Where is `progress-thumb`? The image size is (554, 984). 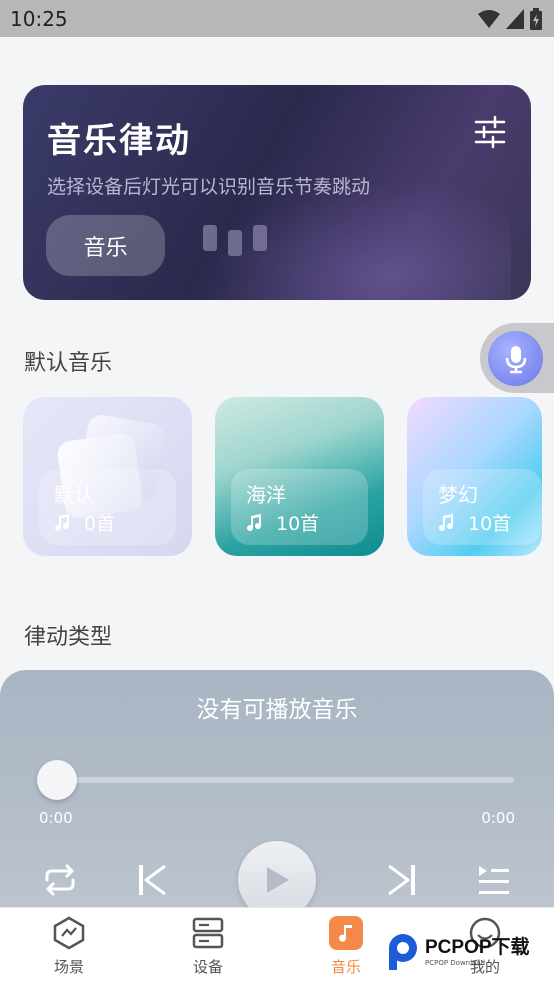
progress-thumb is located at coordinates (57, 780).